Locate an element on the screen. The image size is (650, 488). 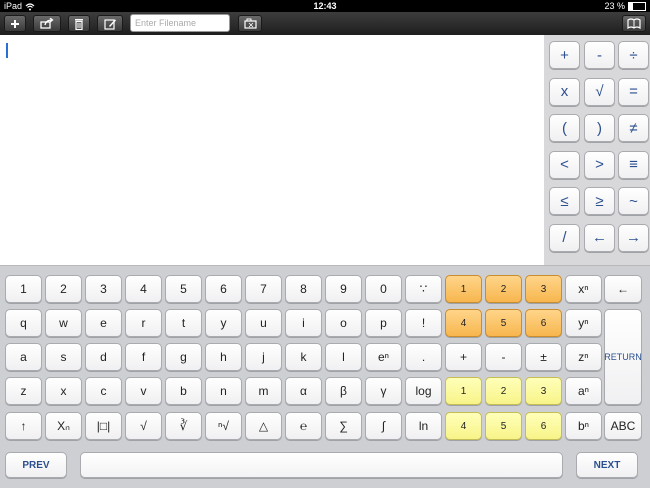
keyboard-key: n is located at coordinates (223, 391).